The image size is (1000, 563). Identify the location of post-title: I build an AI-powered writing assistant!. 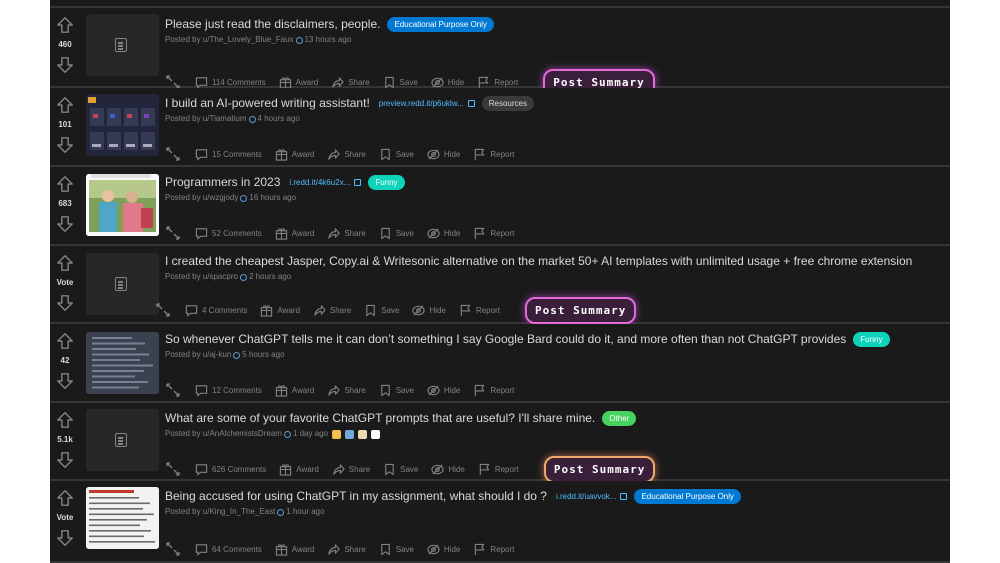
(267, 103).